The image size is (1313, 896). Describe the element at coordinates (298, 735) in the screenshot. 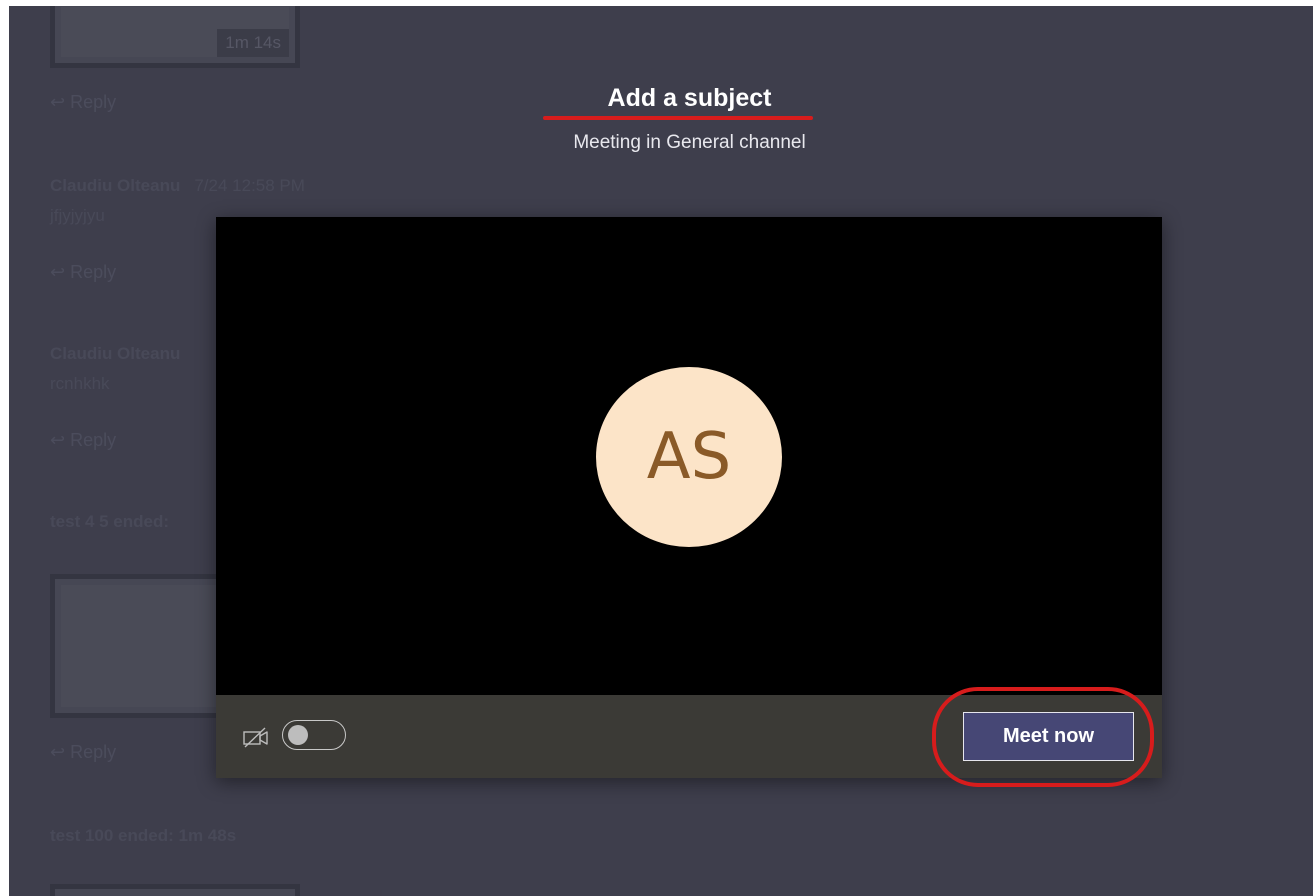

I see `camera-toggle-knob` at that location.